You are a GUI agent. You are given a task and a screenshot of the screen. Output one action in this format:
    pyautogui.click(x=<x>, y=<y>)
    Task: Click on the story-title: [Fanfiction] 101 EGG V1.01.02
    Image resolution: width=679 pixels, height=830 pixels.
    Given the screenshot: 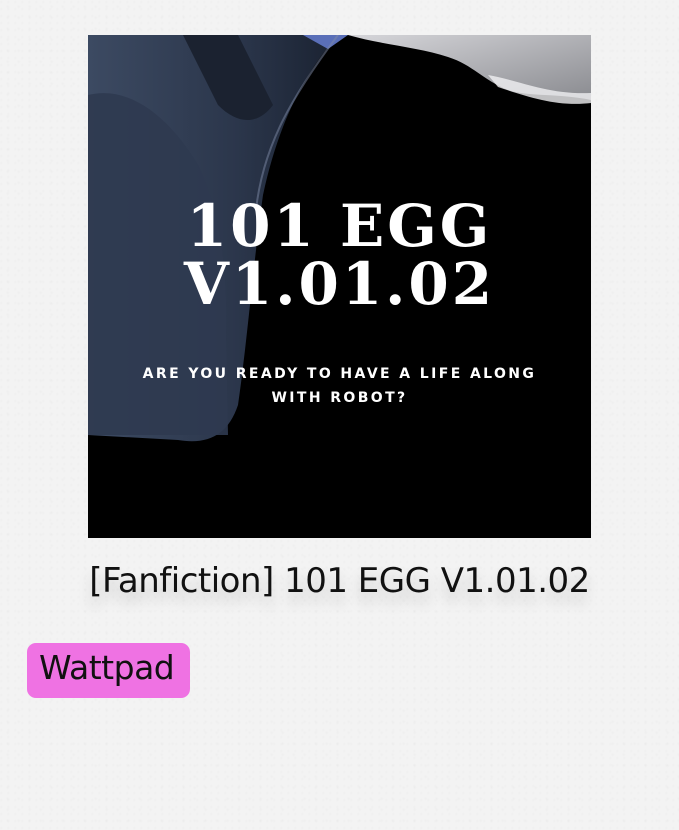 What is the action you would take?
    pyautogui.click(x=339, y=581)
    